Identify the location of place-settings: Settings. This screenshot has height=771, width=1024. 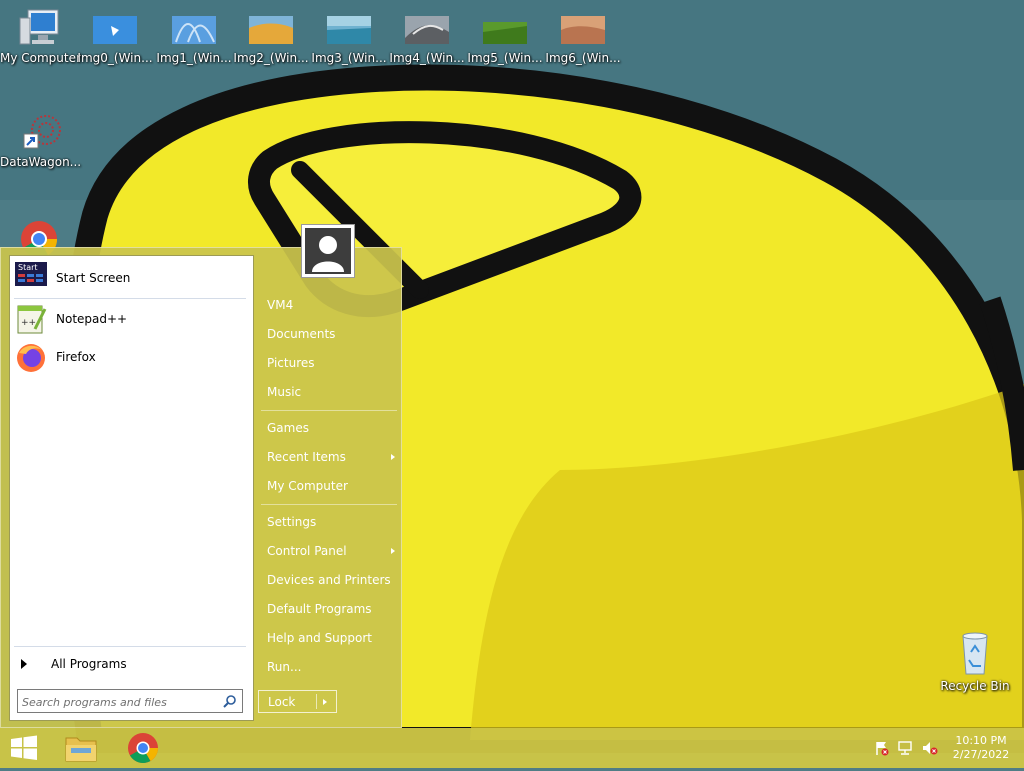
(331, 522).